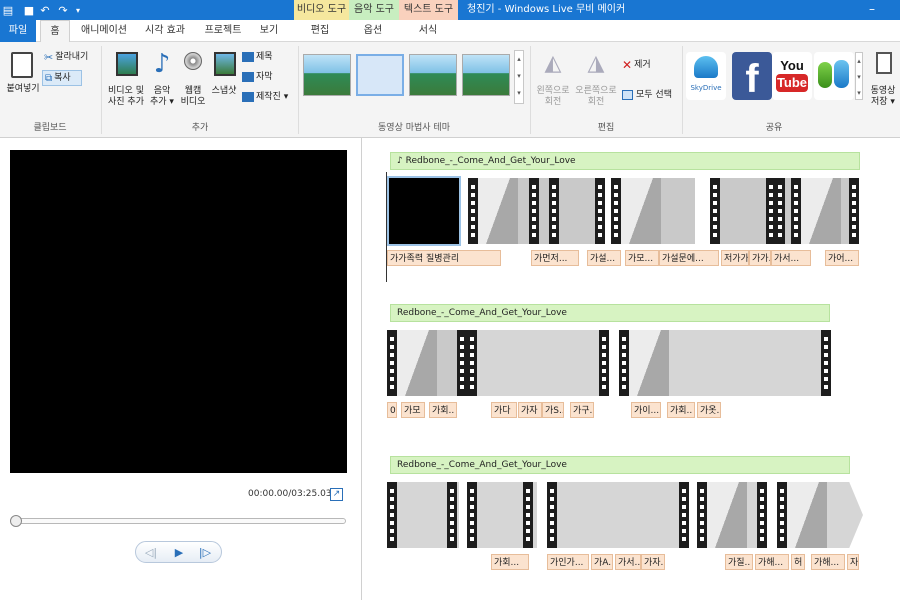 The width and height of the screenshot is (900, 600). What do you see at coordinates (596, 82) in the screenshot?
I see `rotate-right-button: ◮ 오른쪽으로 회전` at bounding box center [596, 82].